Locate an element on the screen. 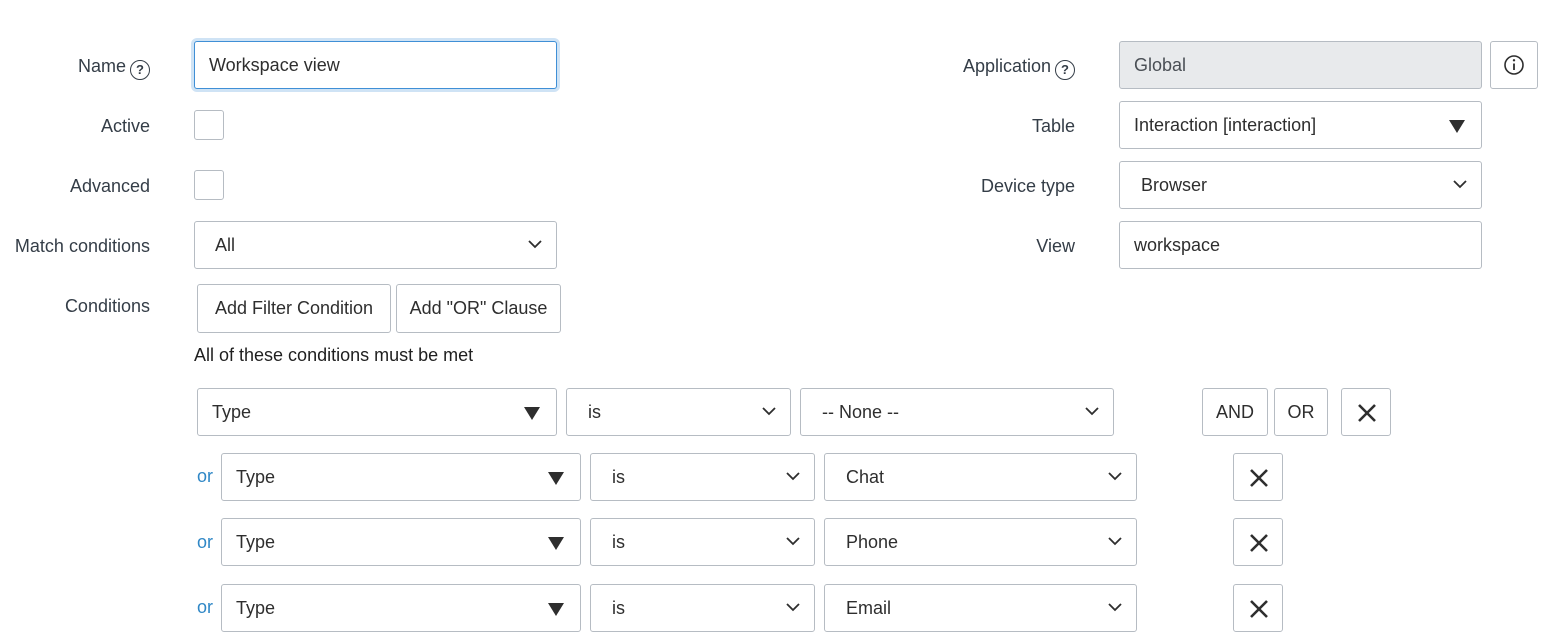 This screenshot has height=636, width=1556. table-reference-field: Interaction [interaction] is located at coordinates (1300, 125).